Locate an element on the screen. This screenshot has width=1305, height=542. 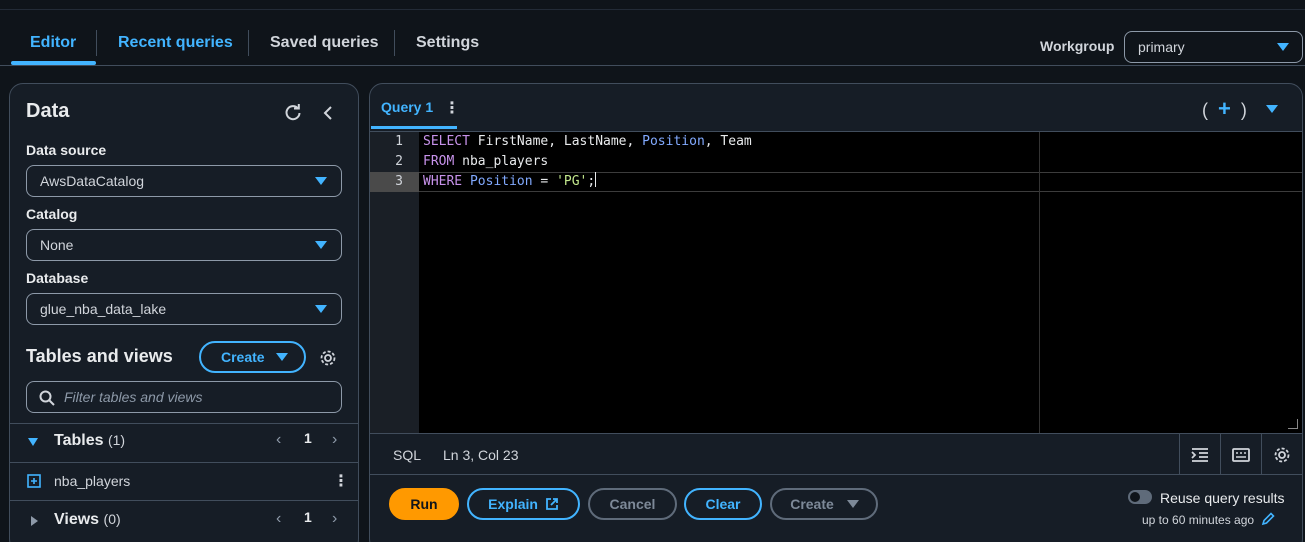
workgroup-label: Workgroup is located at coordinates (1077, 46).